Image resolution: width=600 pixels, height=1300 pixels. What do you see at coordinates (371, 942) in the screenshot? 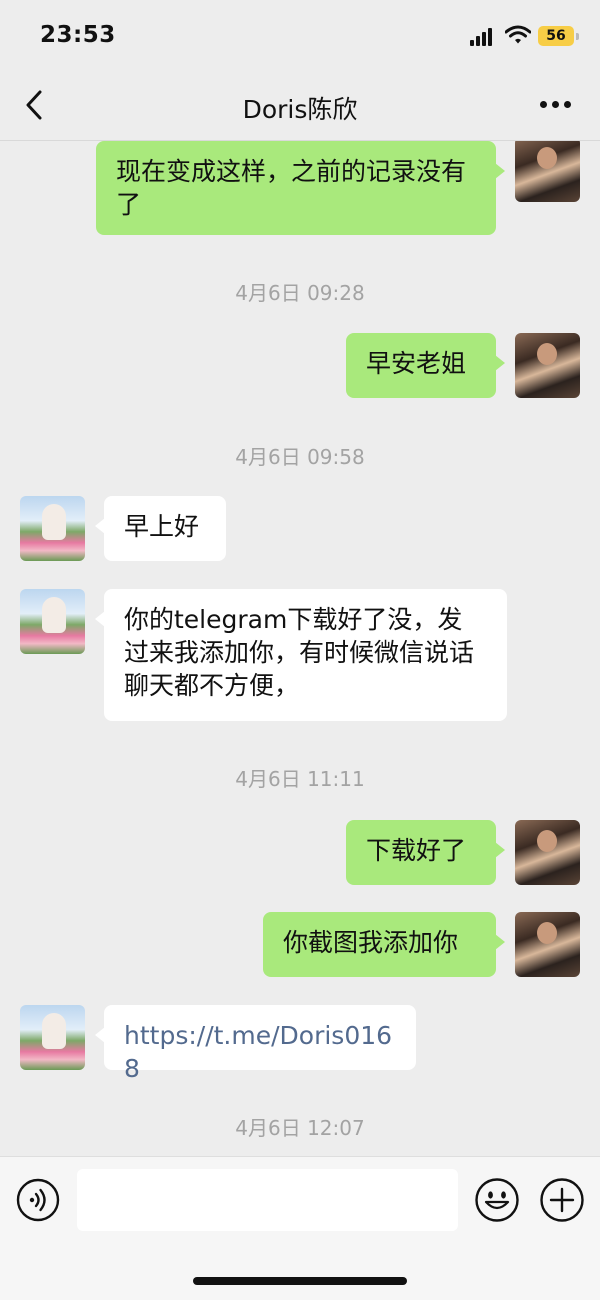
I see `message-text: 你截图我添加你` at bounding box center [371, 942].